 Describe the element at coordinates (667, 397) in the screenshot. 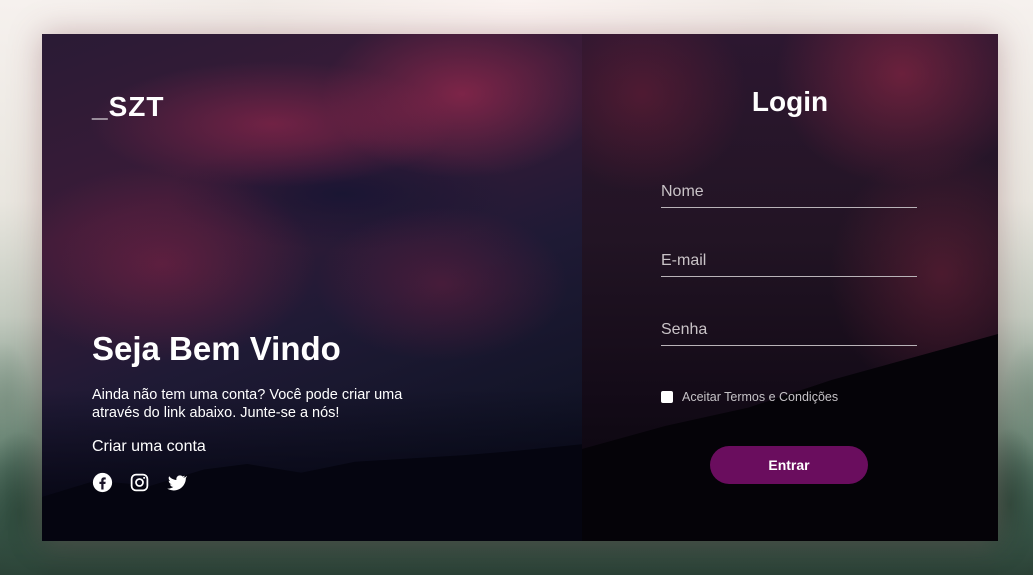

I see `terms-checkbox` at that location.